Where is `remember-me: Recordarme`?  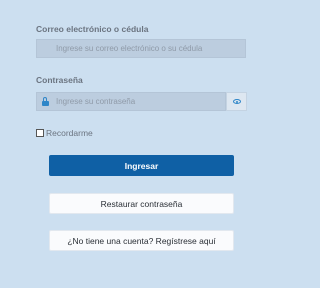
remember-me: Recordarme is located at coordinates (64, 133).